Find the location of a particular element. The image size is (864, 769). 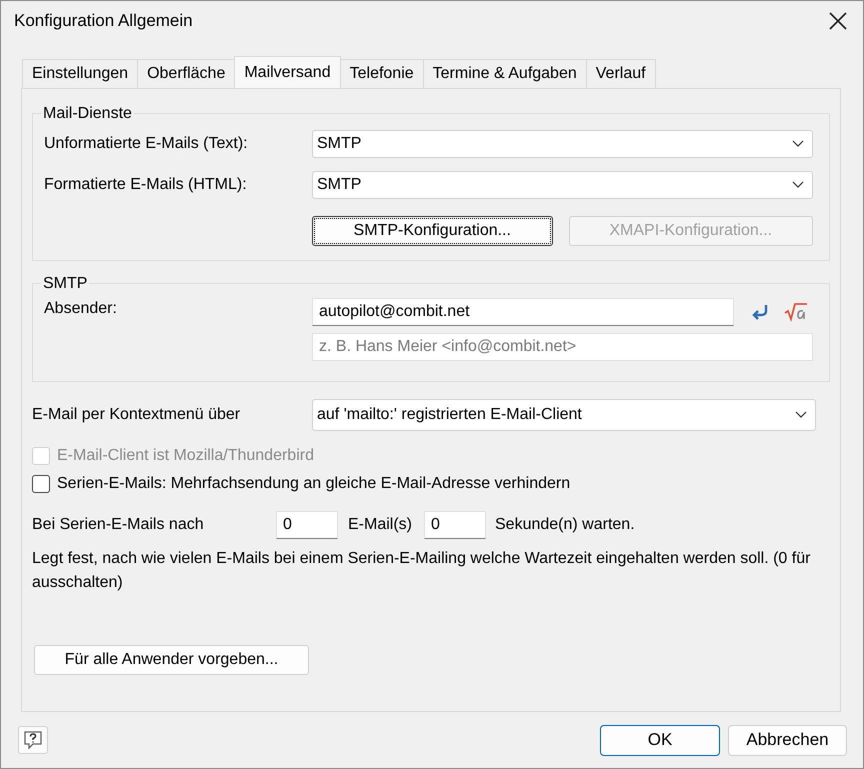

field-label: Unformatierte E-Mails (Text): is located at coordinates (146, 144).